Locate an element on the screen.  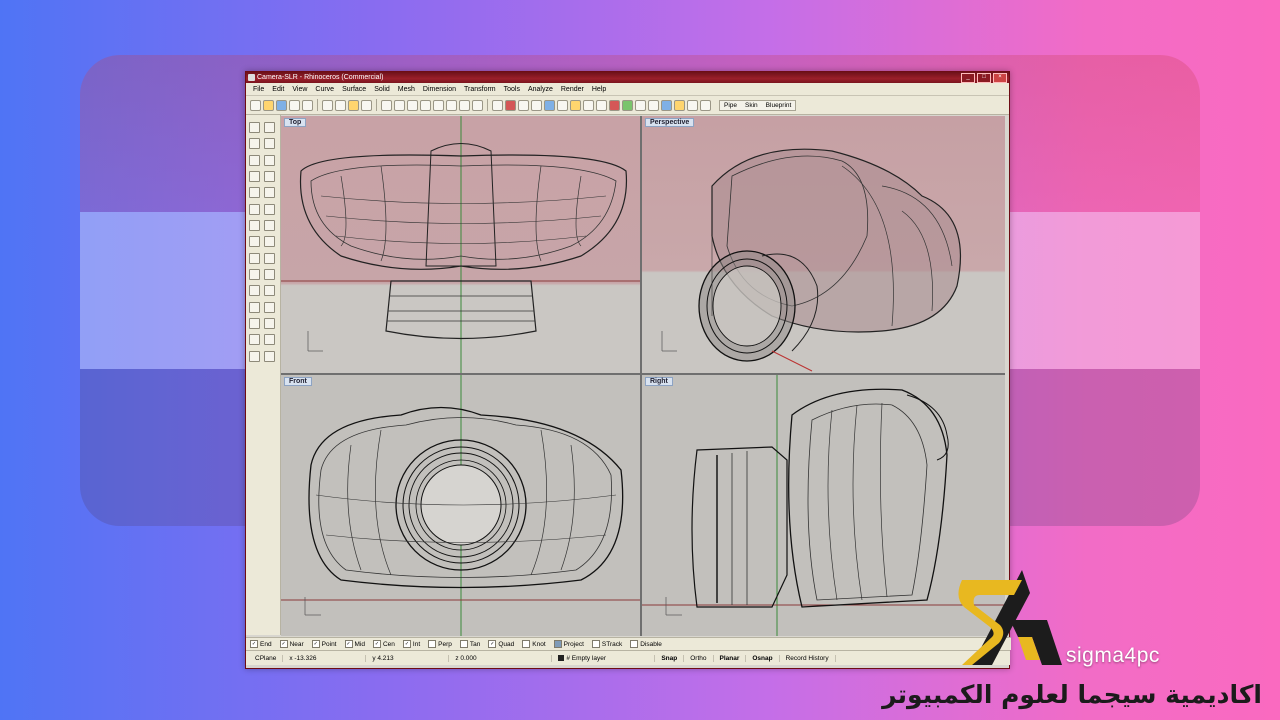
status-ortho: Ortho is located at coordinates (699, 658).